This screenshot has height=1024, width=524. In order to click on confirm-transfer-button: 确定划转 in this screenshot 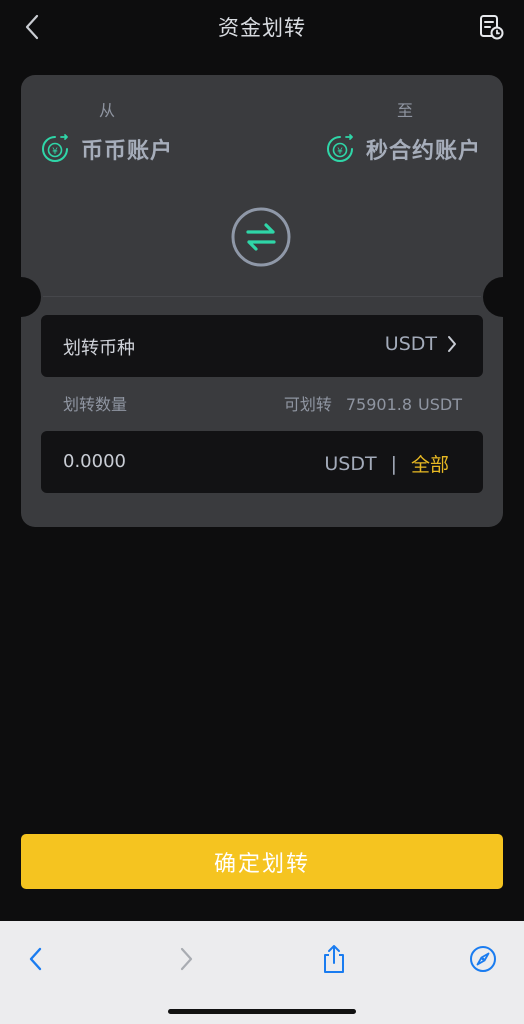, I will do `click(262, 861)`.